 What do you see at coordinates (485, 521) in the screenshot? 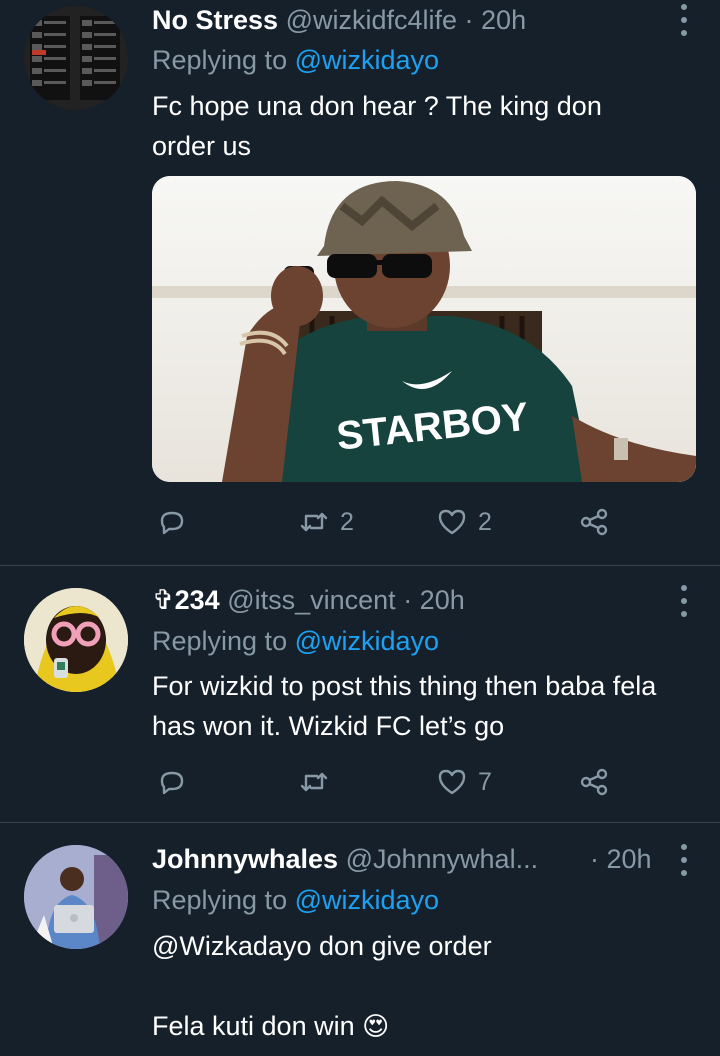
I see `like-count: 2` at bounding box center [485, 521].